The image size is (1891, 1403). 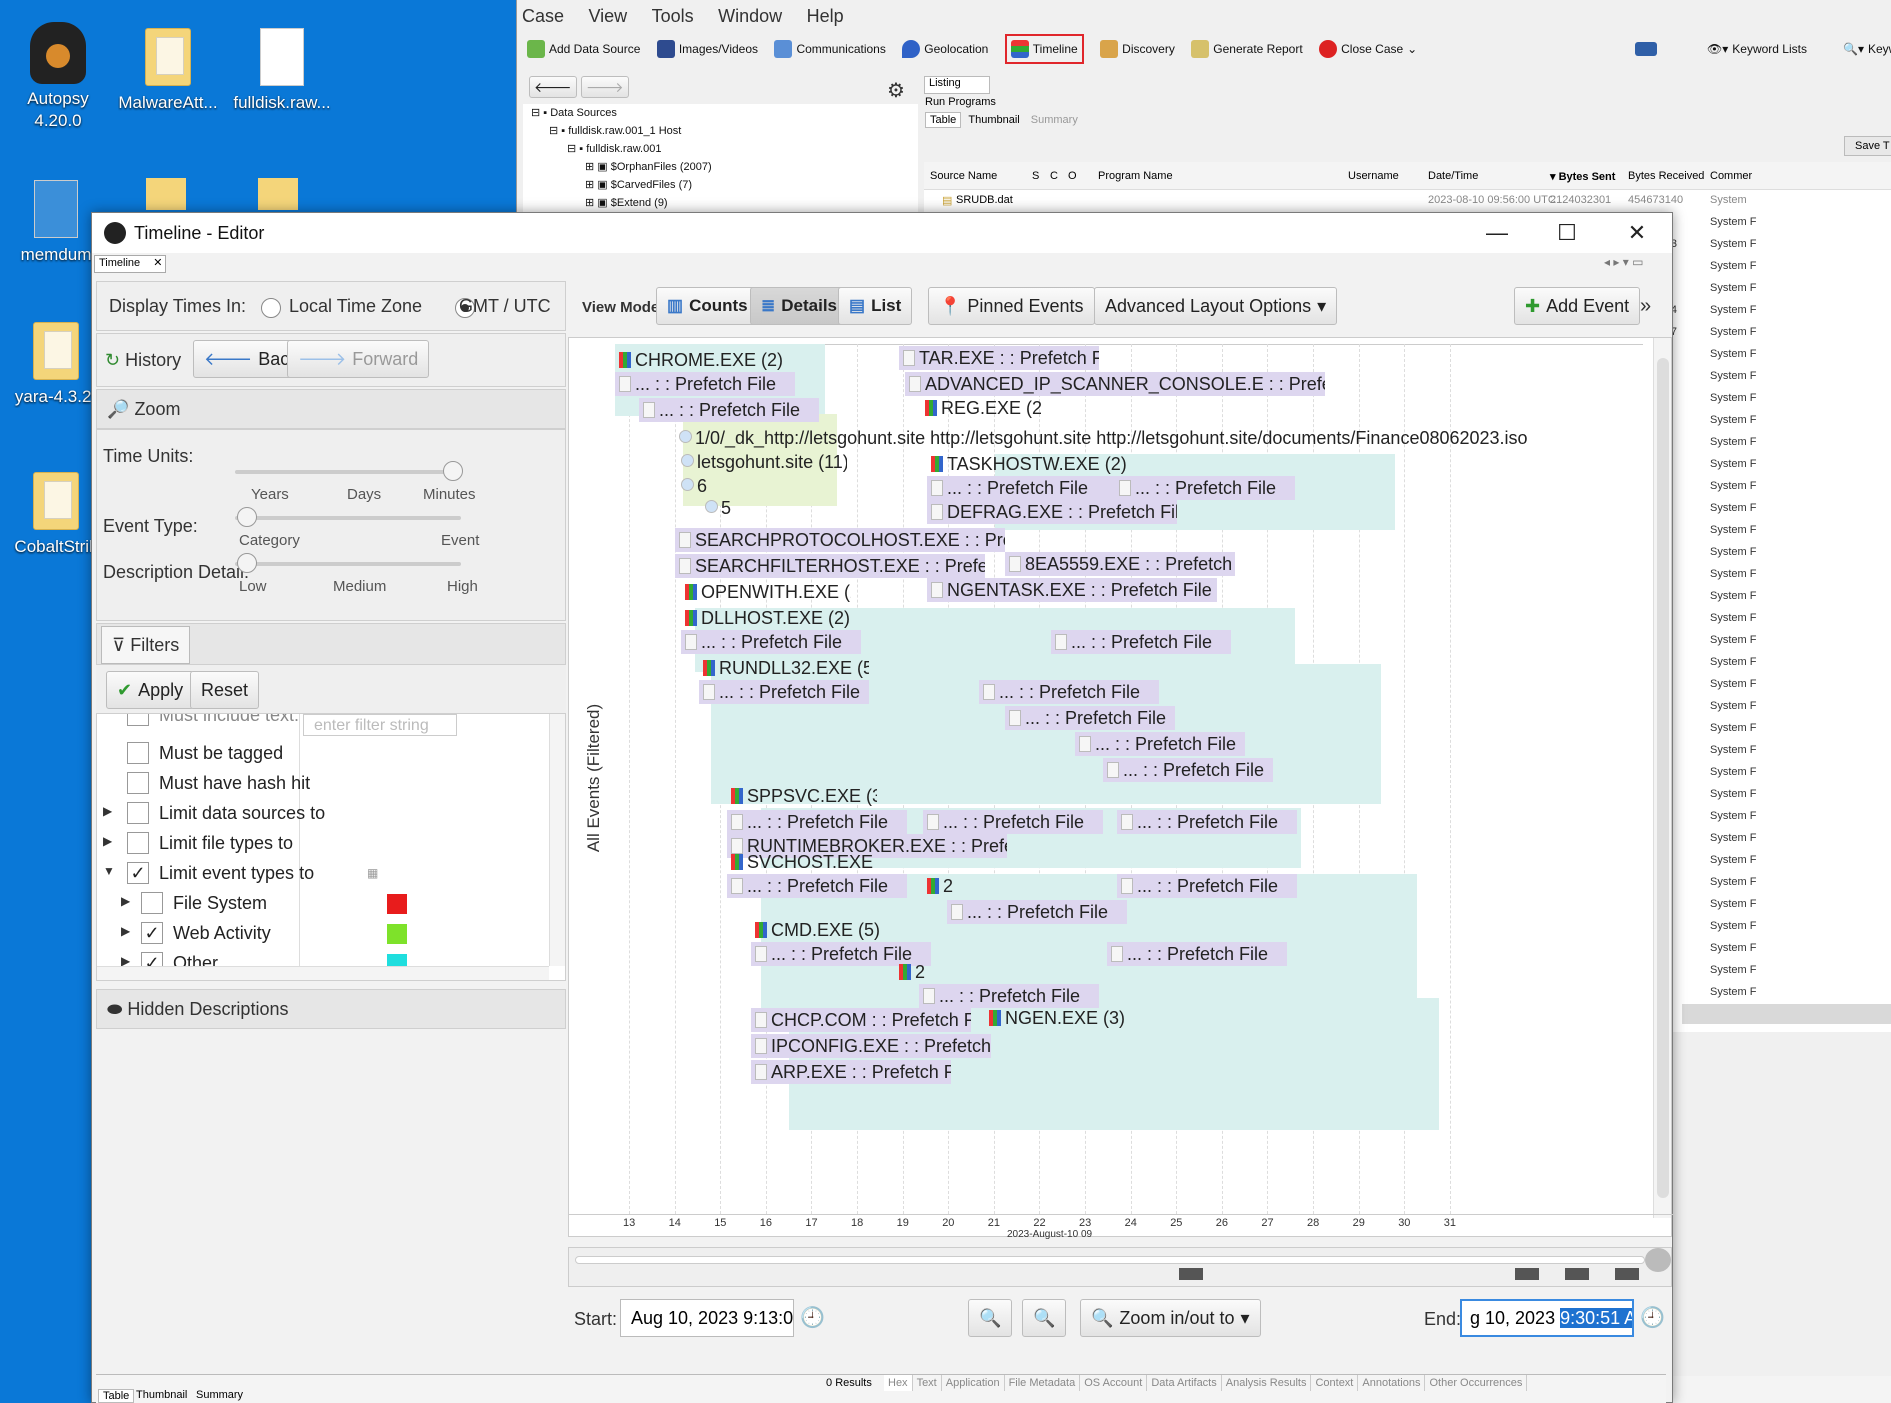 I want to click on event-group: SPPSVC.EXE (3), so click(x=802, y=796).